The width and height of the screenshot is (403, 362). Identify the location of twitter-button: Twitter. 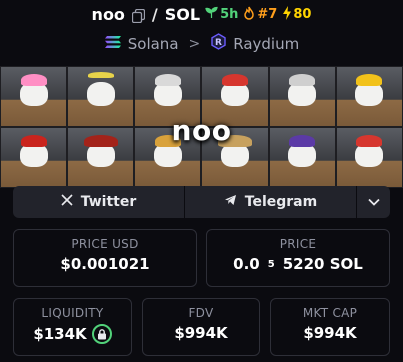
(99, 202).